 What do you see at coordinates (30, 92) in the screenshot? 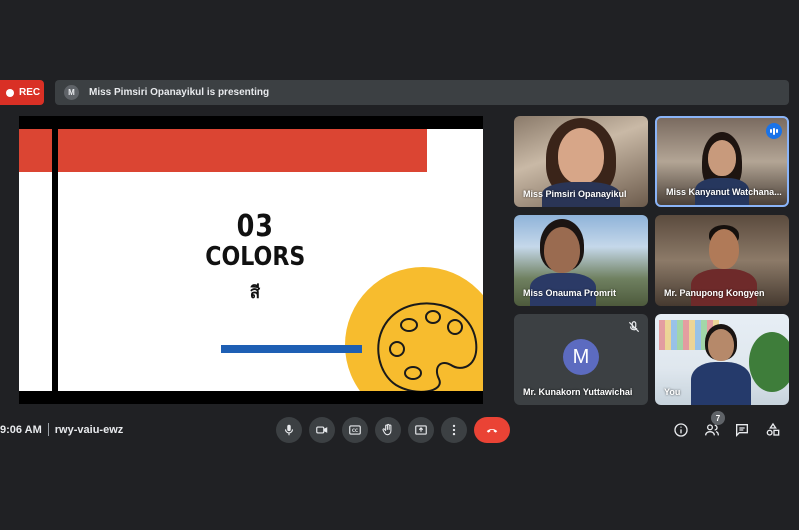
I see `recording-label: REC` at bounding box center [30, 92].